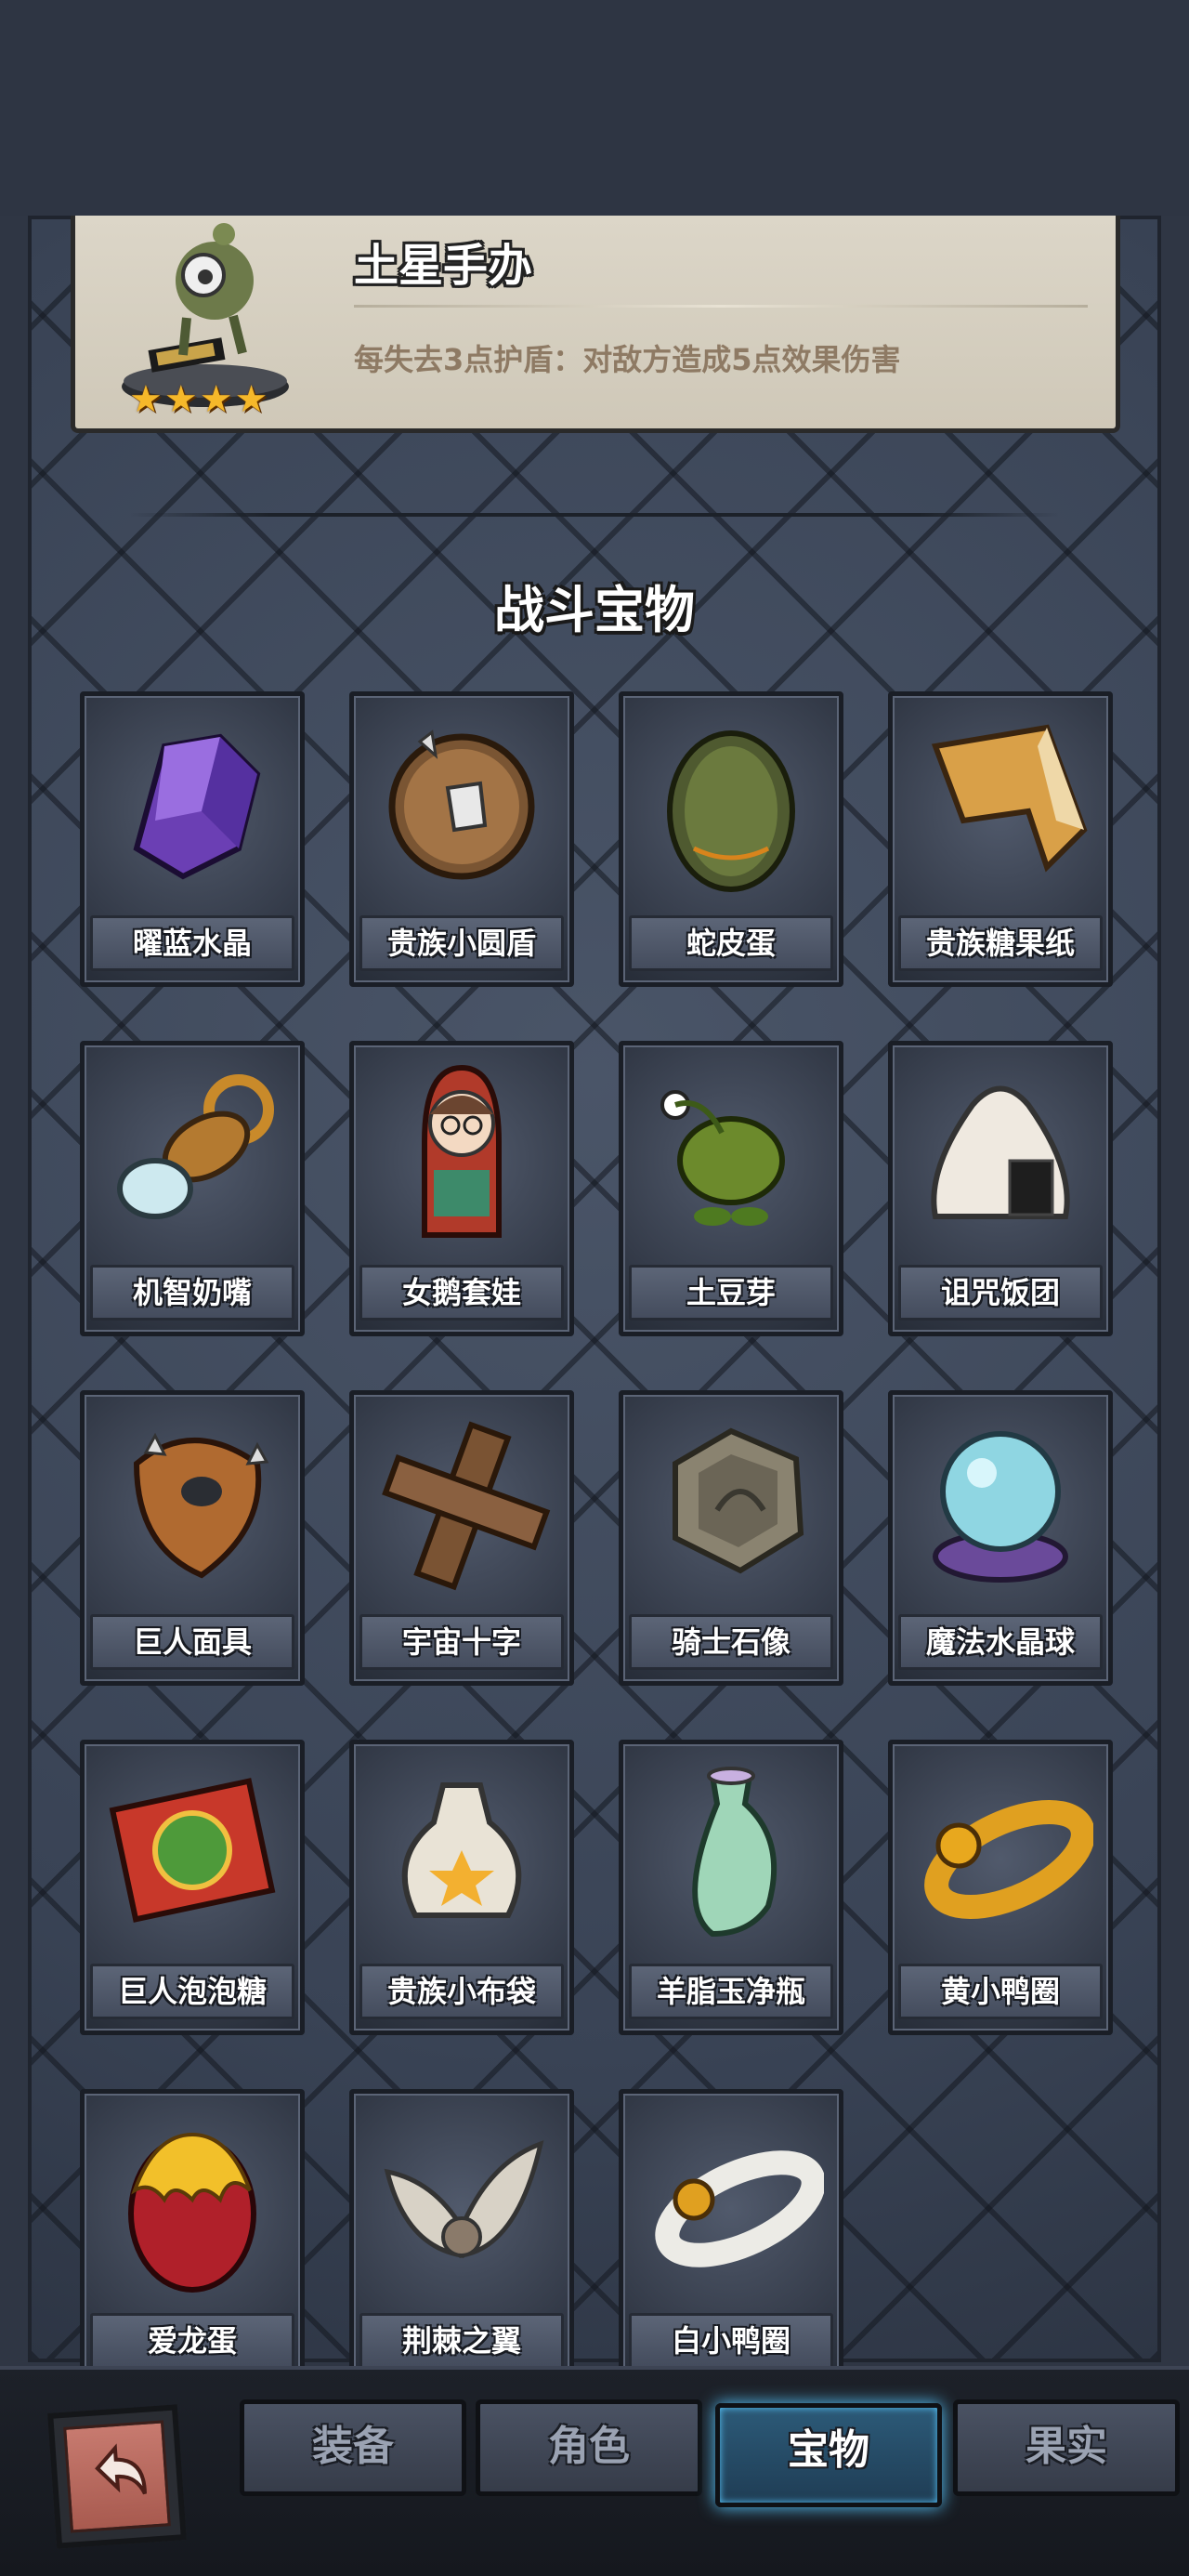 The image size is (1189, 2576). Describe the element at coordinates (444, 266) in the screenshot. I see `treasure-name: 土星手办` at that location.